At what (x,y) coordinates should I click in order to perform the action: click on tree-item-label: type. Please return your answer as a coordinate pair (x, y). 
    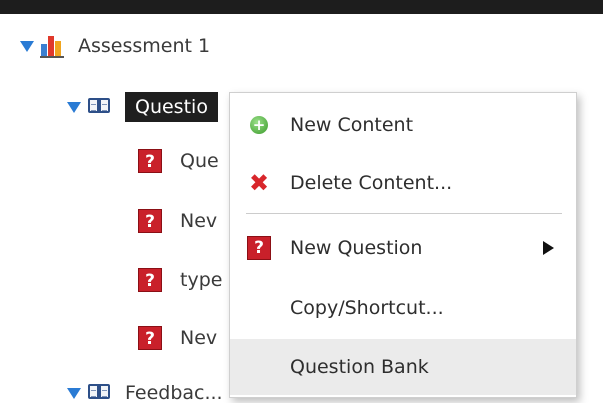
    Looking at the image, I should click on (201, 280).